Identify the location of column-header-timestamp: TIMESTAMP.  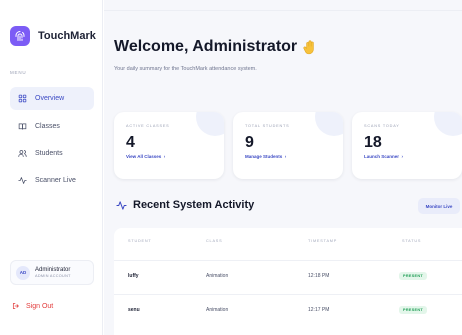
(322, 241).